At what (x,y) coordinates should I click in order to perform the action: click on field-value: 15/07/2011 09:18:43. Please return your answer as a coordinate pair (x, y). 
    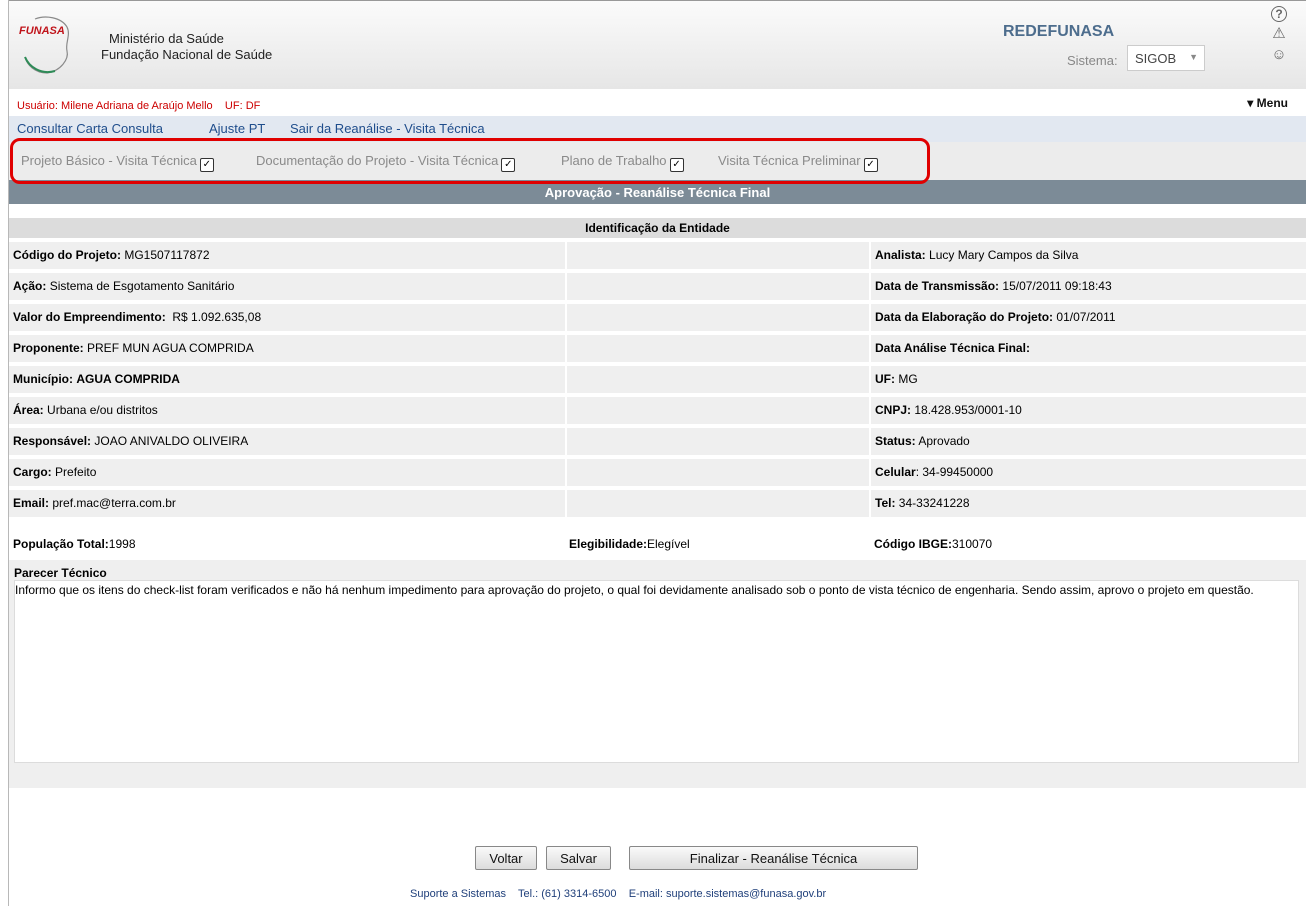
    Looking at the image, I should click on (1057, 286).